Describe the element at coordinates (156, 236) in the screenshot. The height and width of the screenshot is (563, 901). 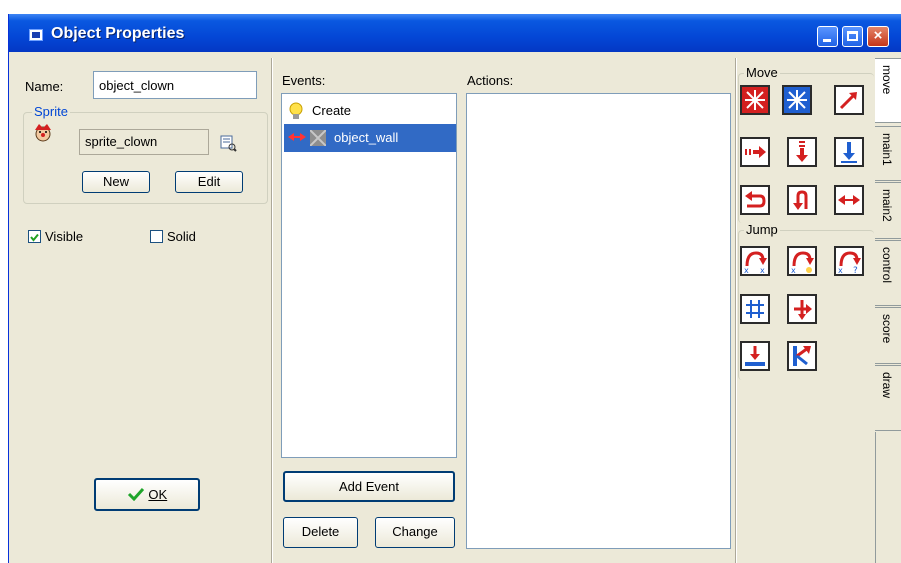
I see `solid-checkbox` at that location.